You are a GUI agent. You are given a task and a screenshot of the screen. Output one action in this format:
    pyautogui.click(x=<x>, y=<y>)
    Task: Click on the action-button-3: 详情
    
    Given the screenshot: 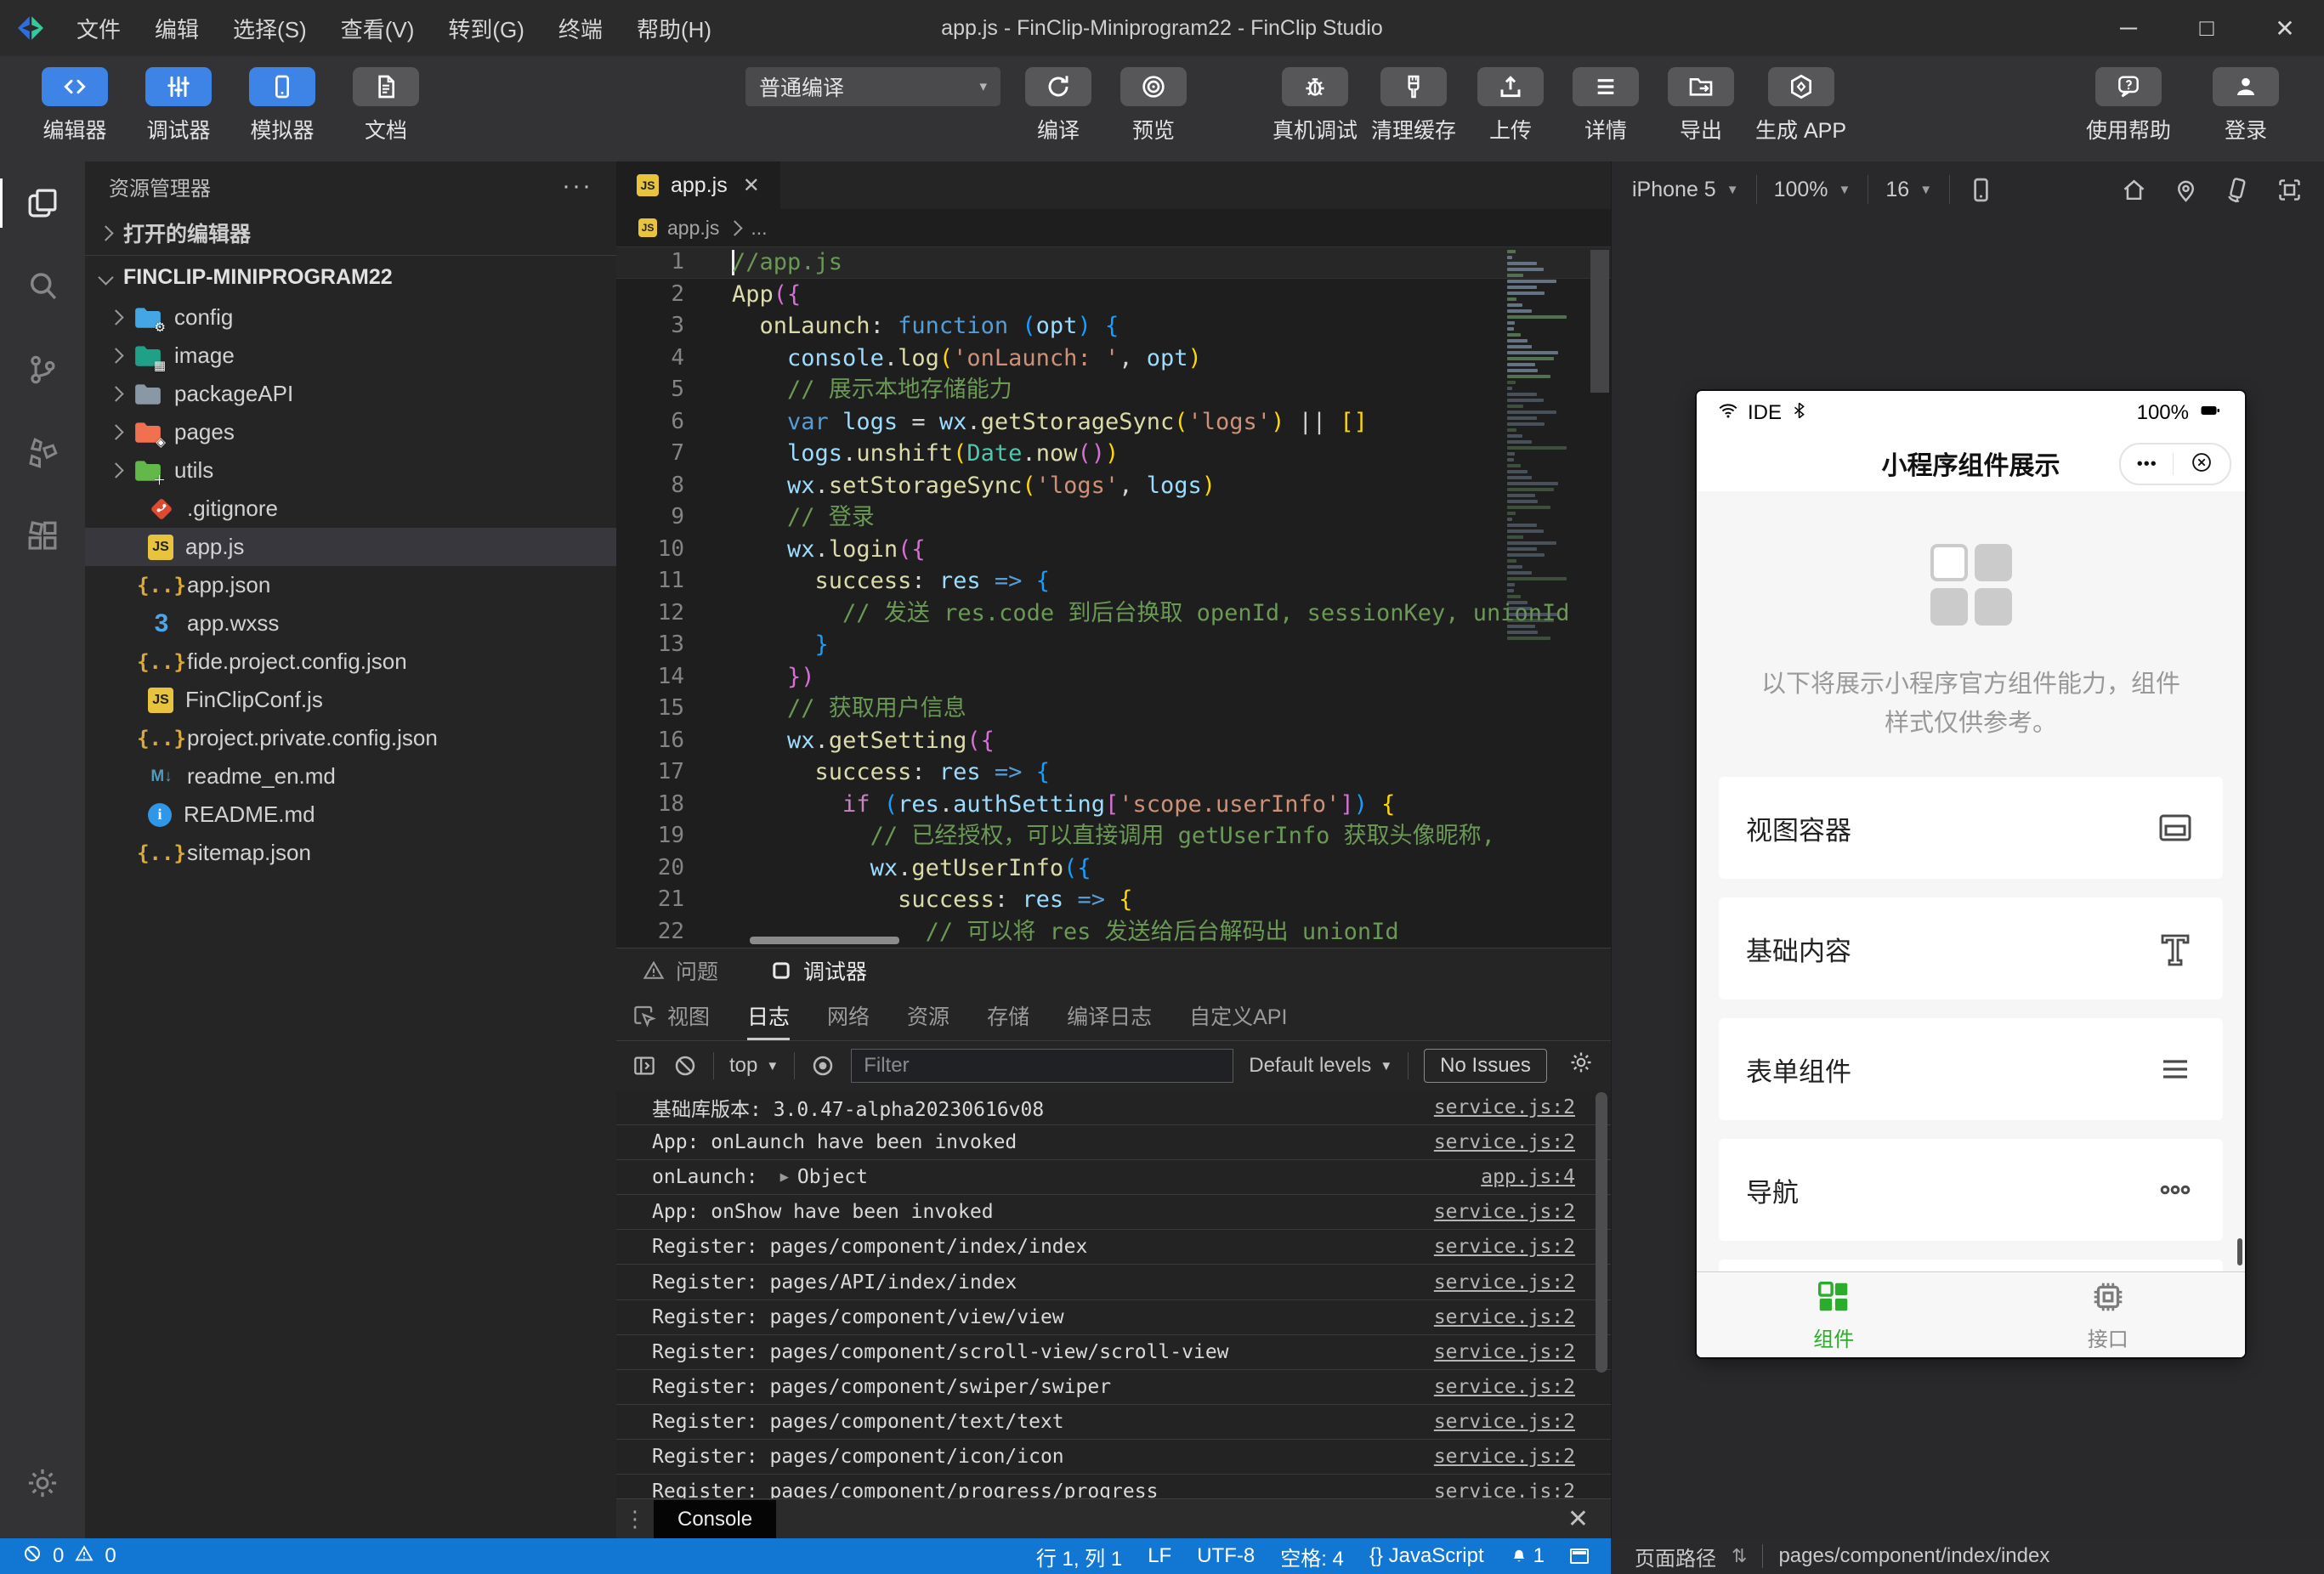 What is the action you would take?
    pyautogui.click(x=1606, y=105)
    